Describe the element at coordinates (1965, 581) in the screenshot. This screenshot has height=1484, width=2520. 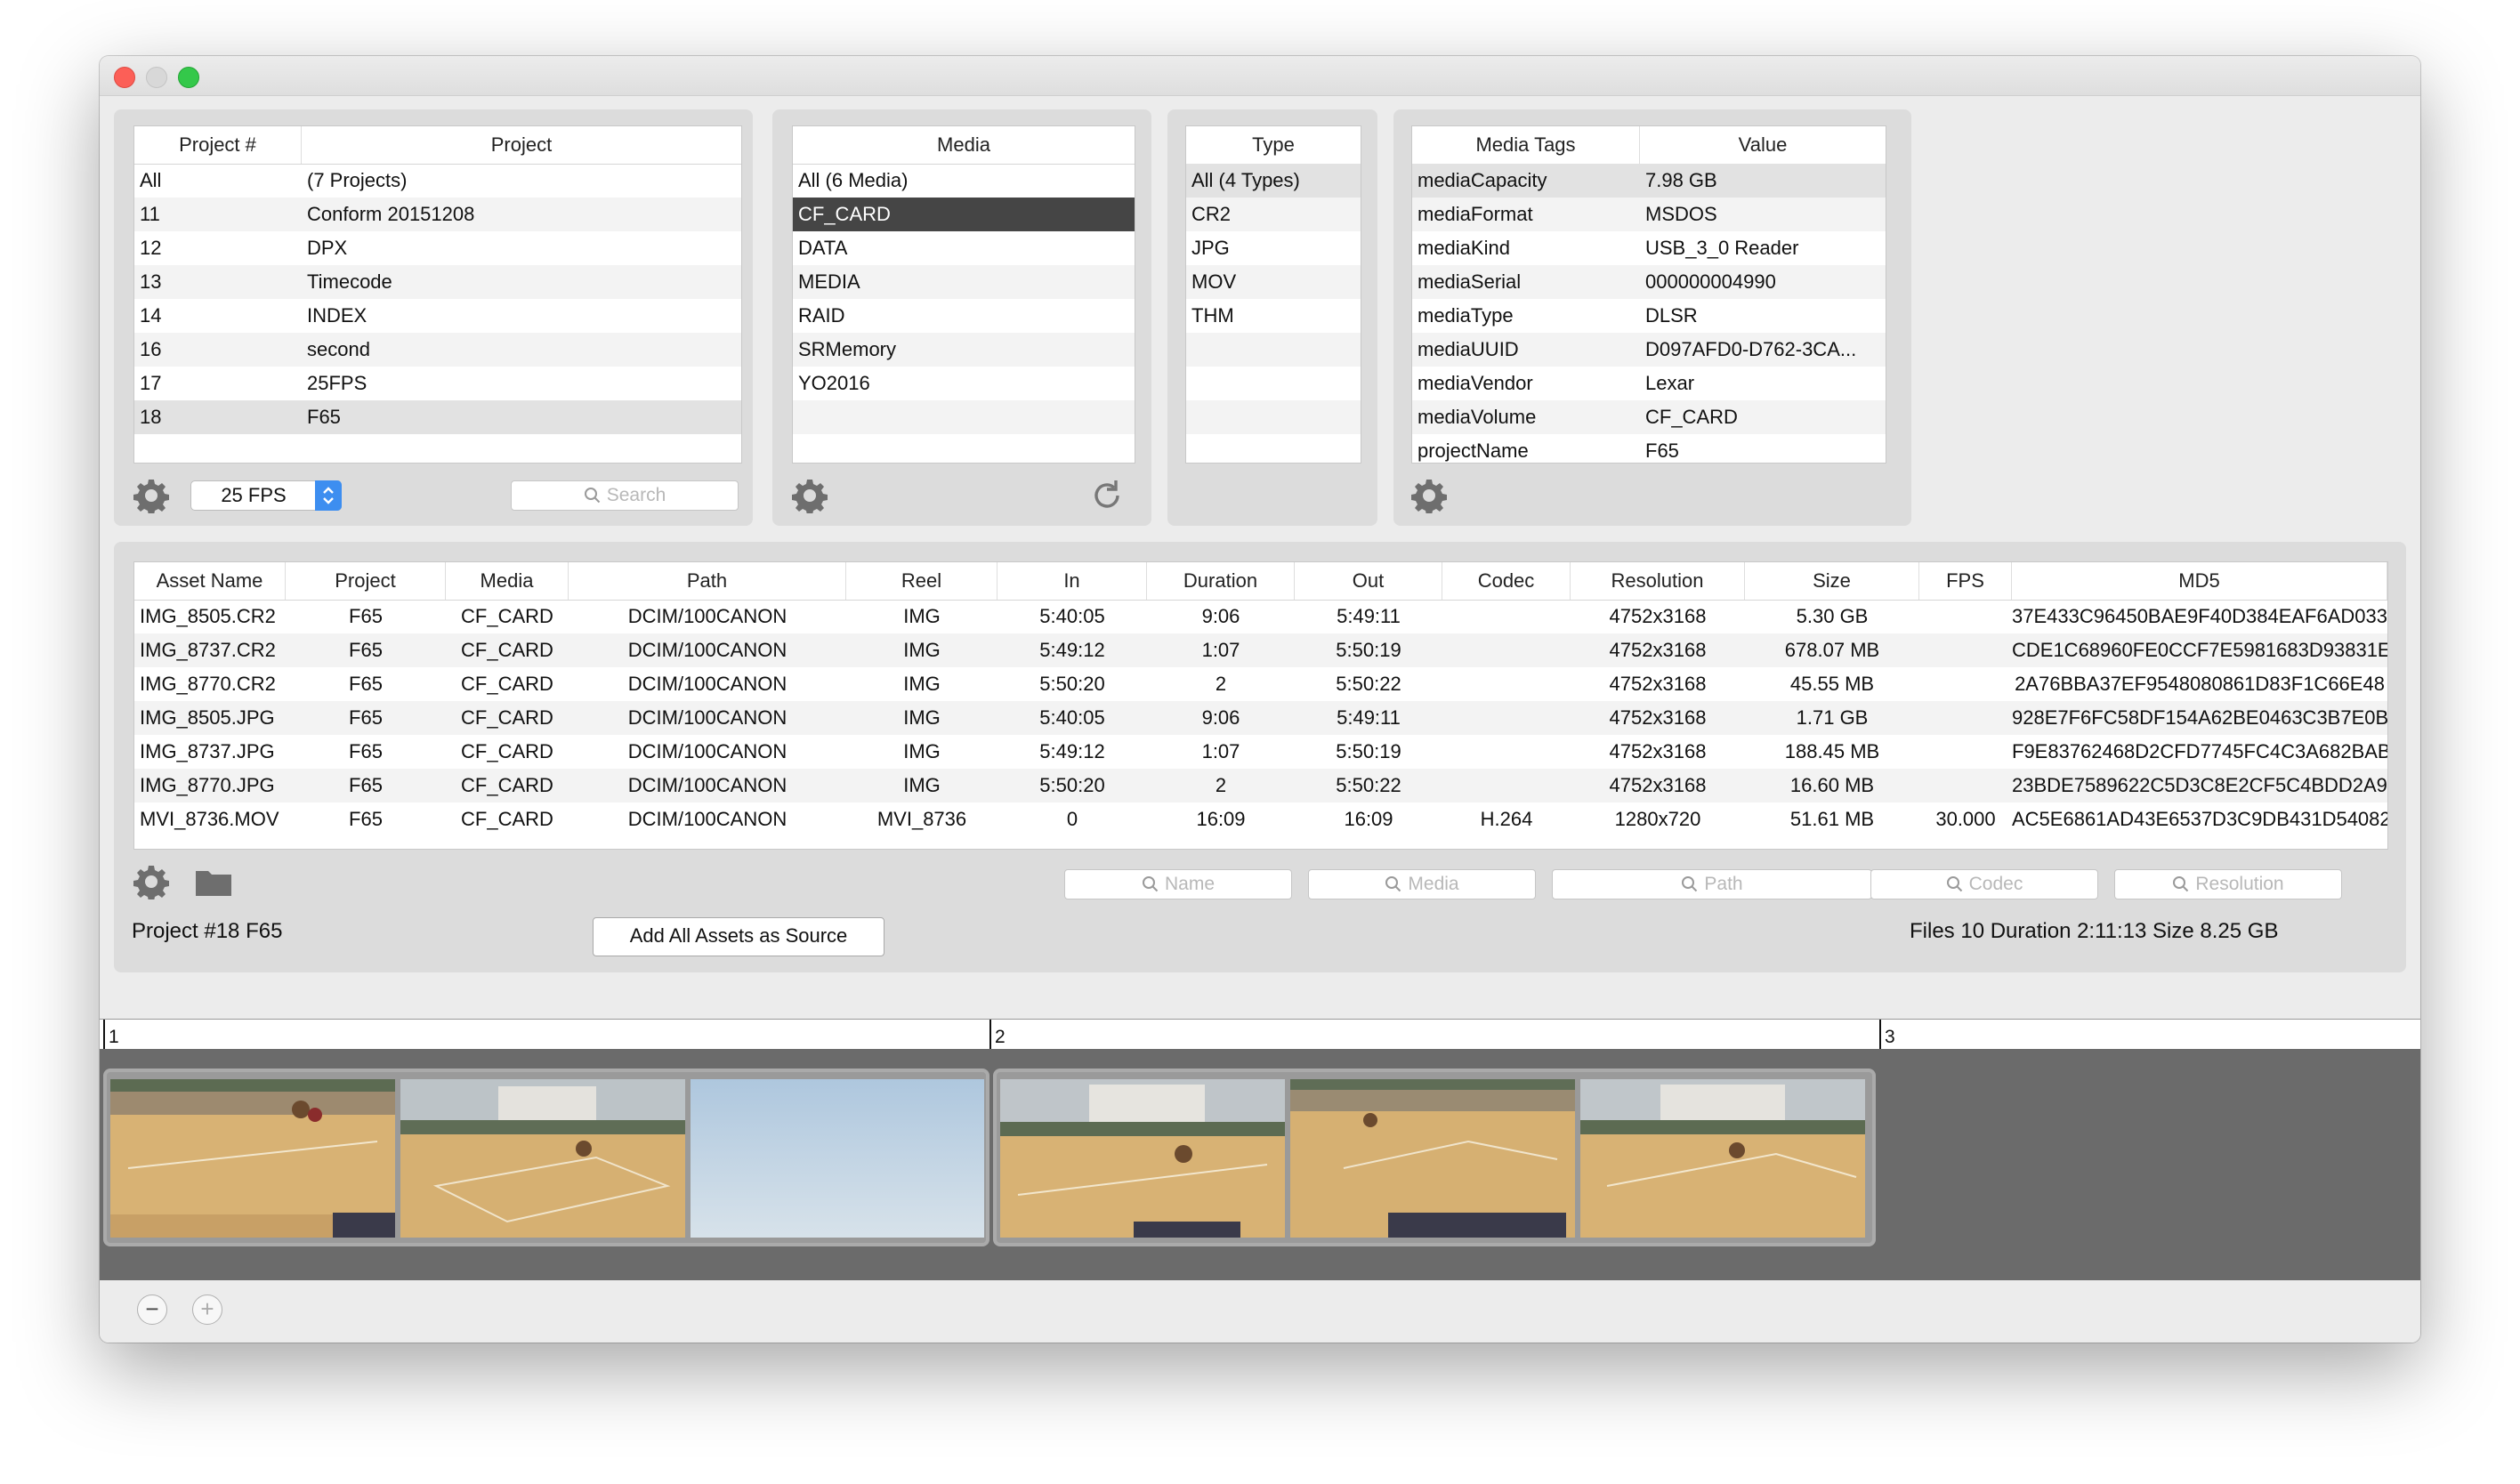
I see `column-header-fps: FPS` at that location.